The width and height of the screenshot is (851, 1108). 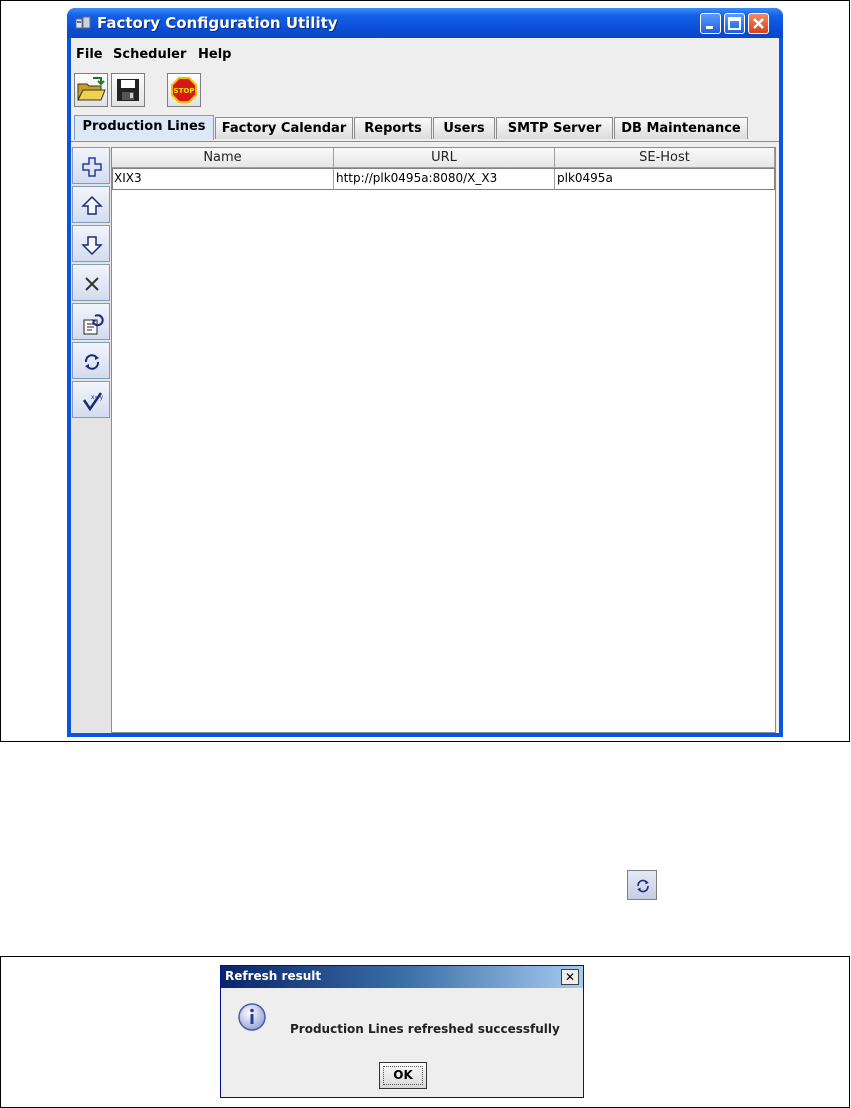 What do you see at coordinates (681, 128) in the screenshot?
I see `tab-db-maintenance: DB Maintenance` at bounding box center [681, 128].